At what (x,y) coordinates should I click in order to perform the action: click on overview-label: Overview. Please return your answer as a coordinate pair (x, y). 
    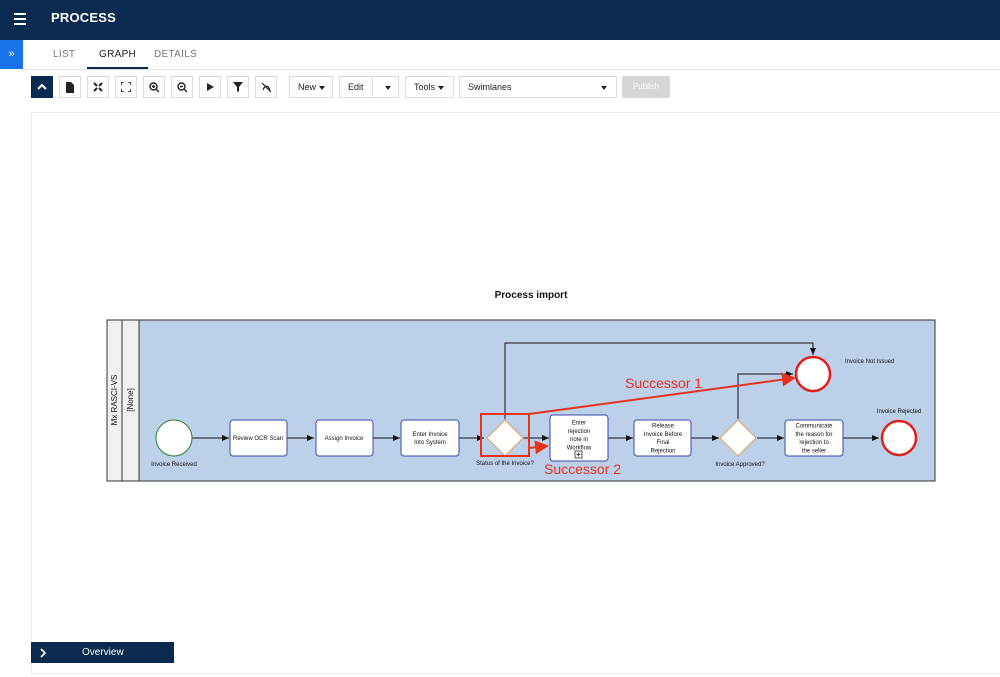
    Looking at the image, I should click on (103, 652).